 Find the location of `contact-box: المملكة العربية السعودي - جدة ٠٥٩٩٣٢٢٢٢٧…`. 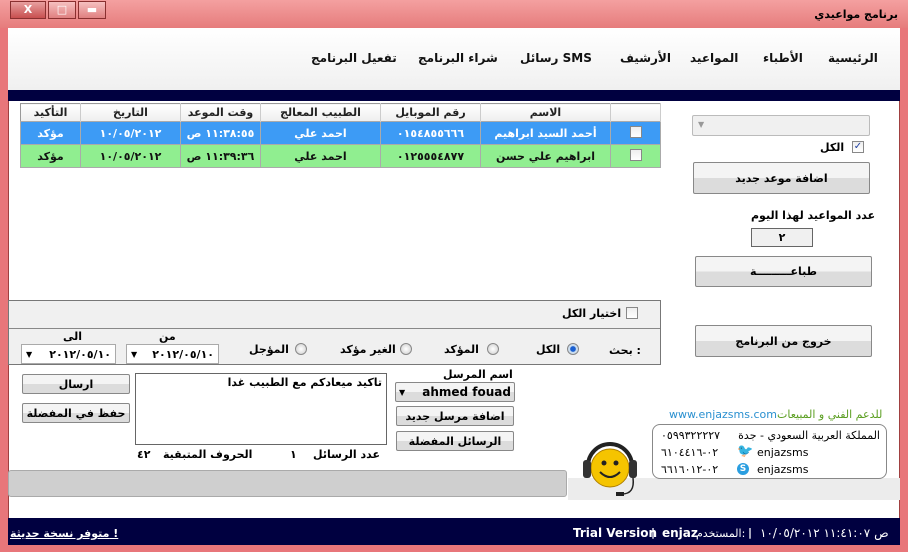

contact-box: المملكة العربية السعودي - جدة ٠٥٩٩٣٢٢٢٢٧… is located at coordinates (769, 451).